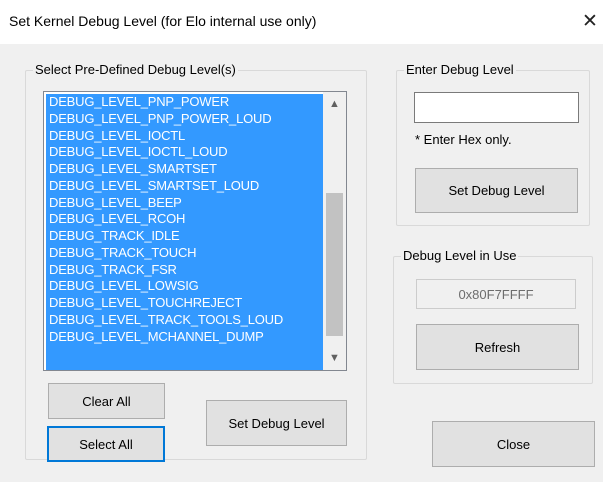 The width and height of the screenshot is (603, 482). What do you see at coordinates (184, 303) in the screenshot?
I see `debug-level-list-item: DEBUG_LEVEL_TOUCHREJECT` at bounding box center [184, 303].